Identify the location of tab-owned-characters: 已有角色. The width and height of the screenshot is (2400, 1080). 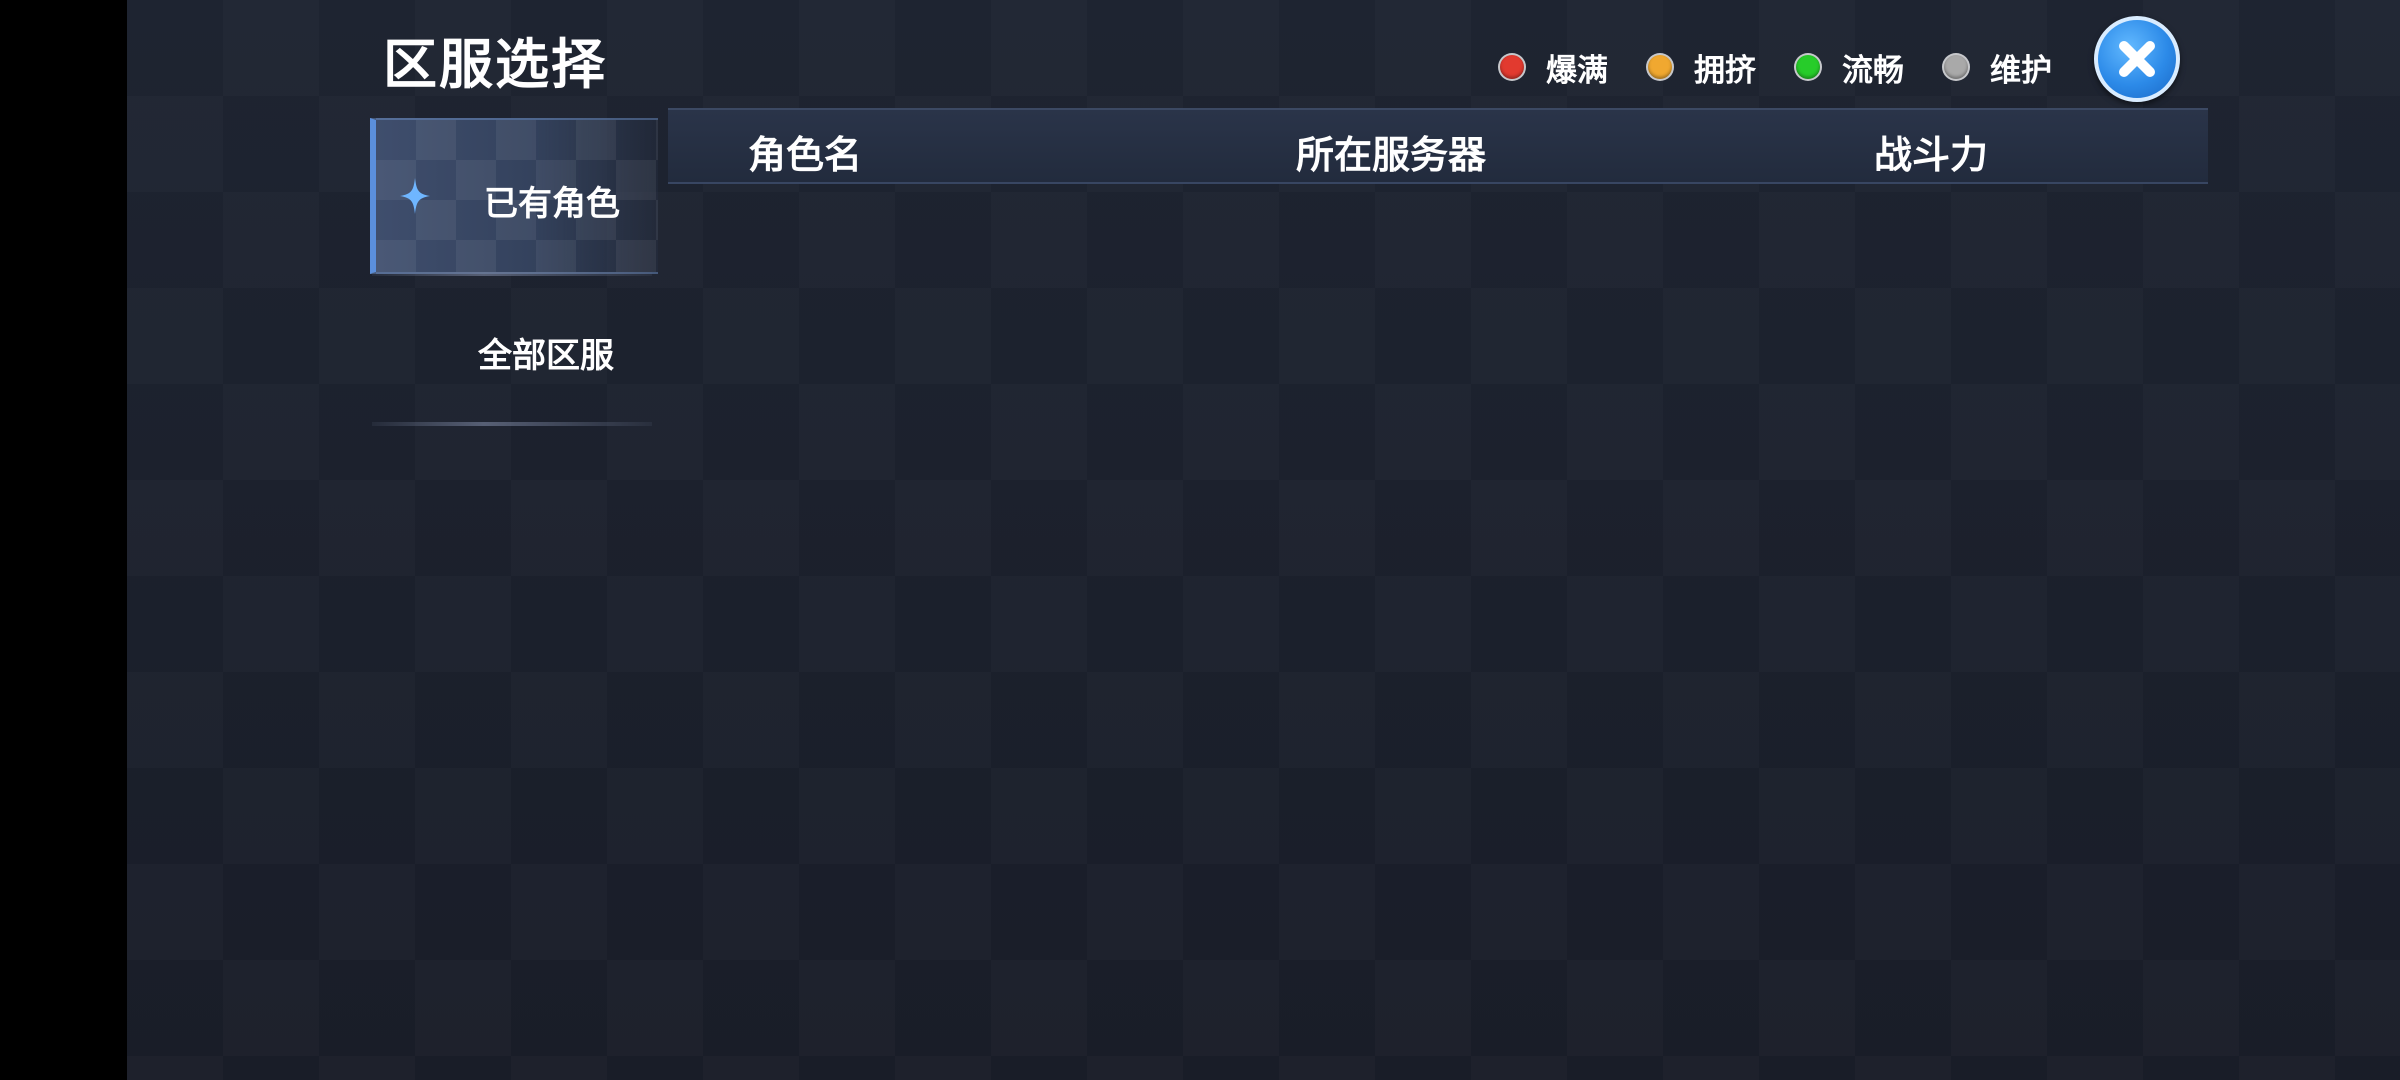
(514, 196).